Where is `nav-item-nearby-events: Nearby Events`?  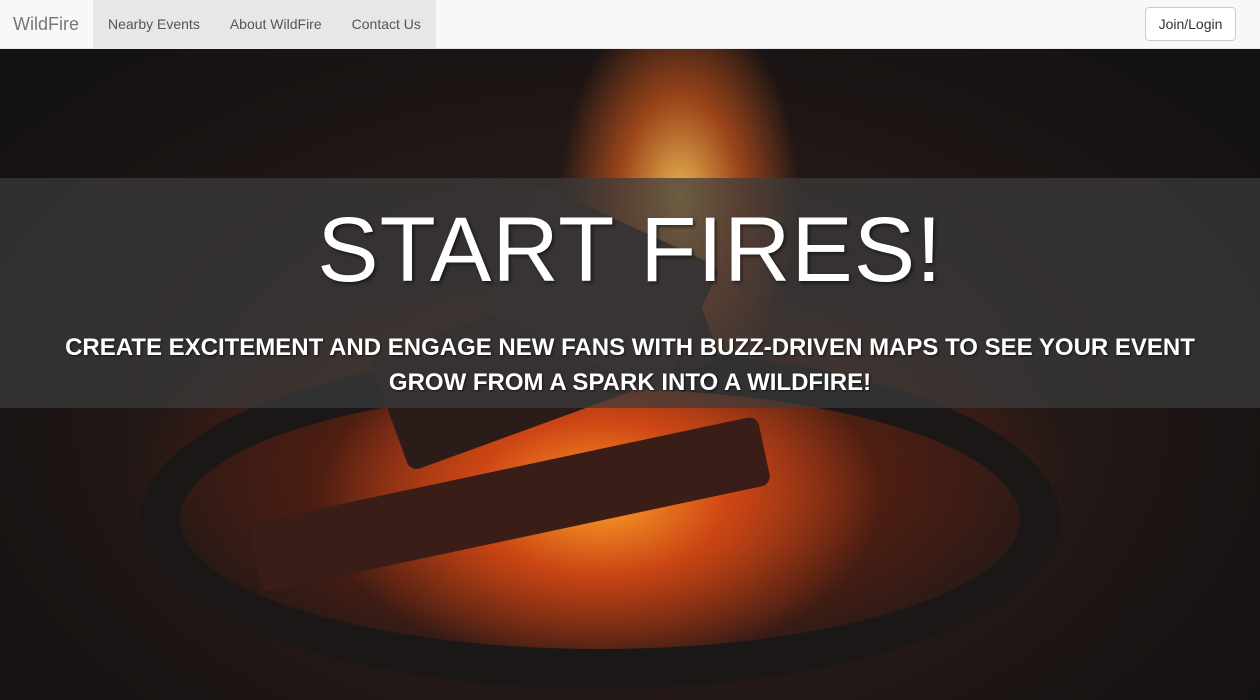
nav-item-nearby-events: Nearby Events is located at coordinates (154, 24).